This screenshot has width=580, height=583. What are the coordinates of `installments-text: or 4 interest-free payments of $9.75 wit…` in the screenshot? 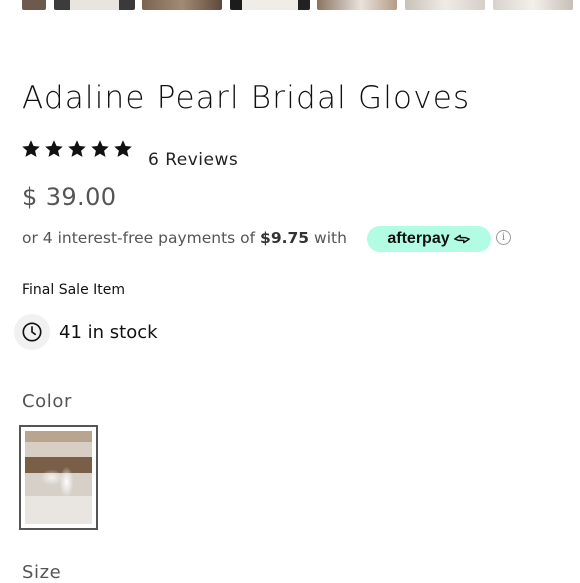 It's located at (184, 238).